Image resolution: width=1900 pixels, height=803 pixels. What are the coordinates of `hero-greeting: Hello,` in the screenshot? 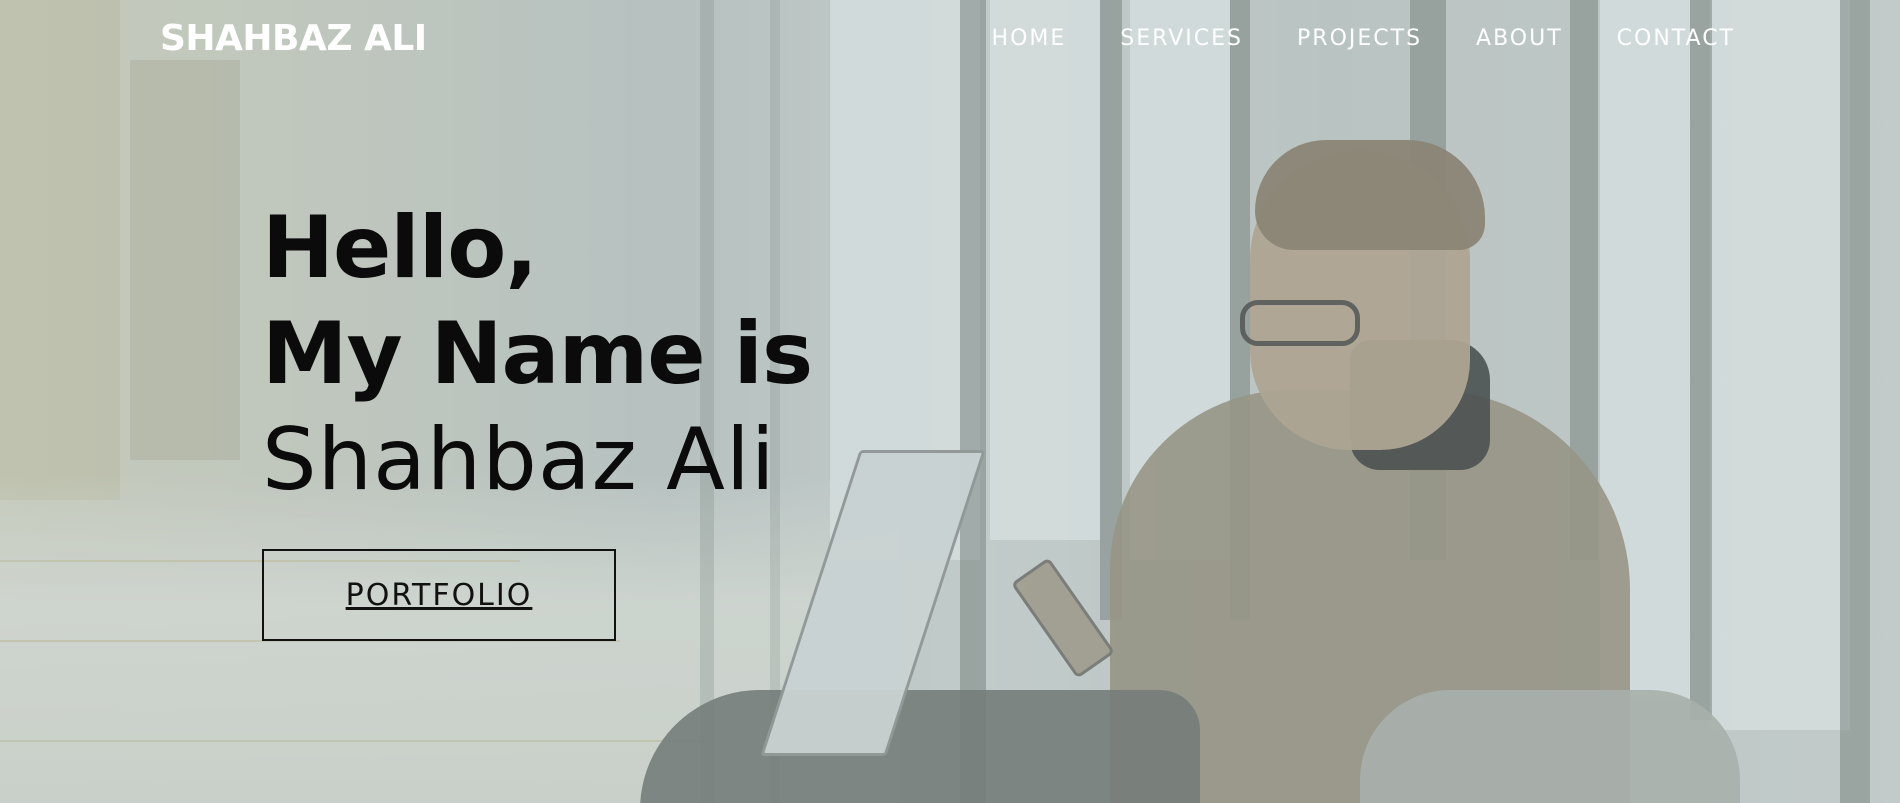 It's located at (400, 248).